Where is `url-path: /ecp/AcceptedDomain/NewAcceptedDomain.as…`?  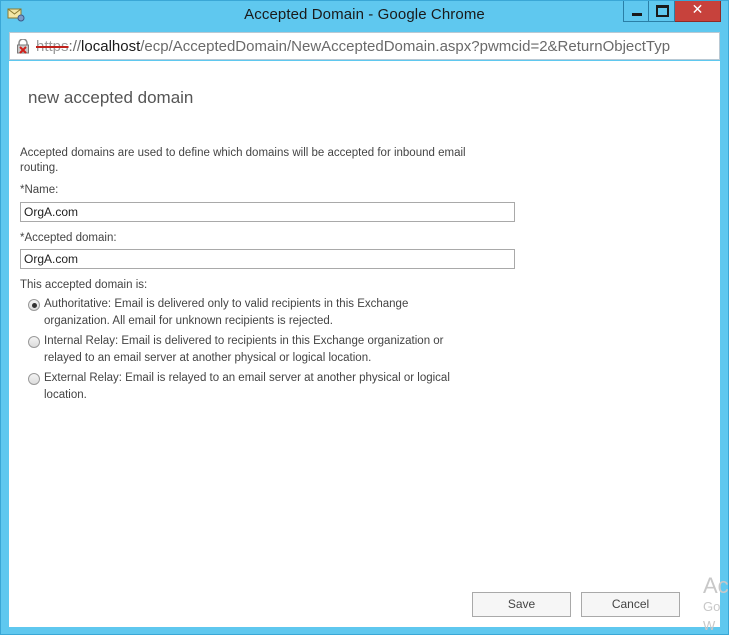 url-path: /ecp/AcceptedDomain/NewAcceptedDomain.as… is located at coordinates (405, 46).